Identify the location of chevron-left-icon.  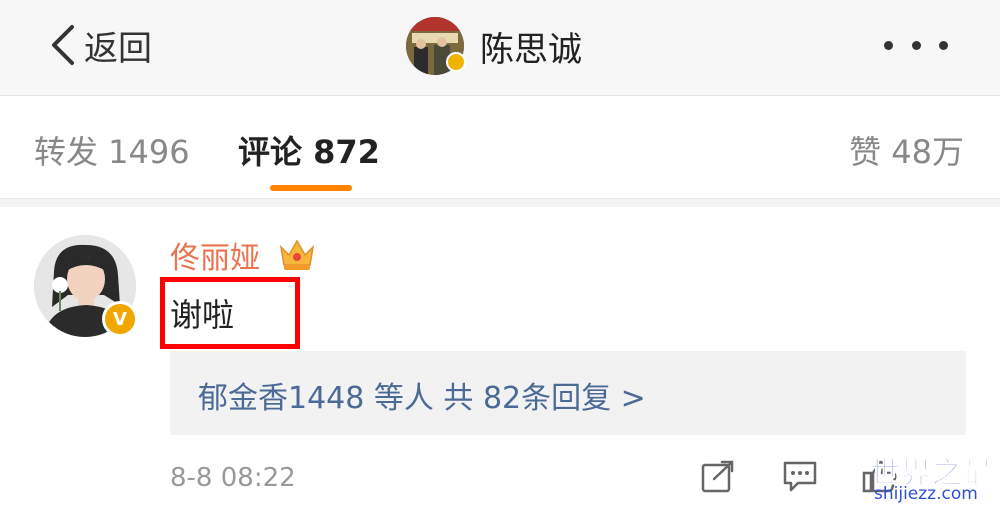
(63, 45).